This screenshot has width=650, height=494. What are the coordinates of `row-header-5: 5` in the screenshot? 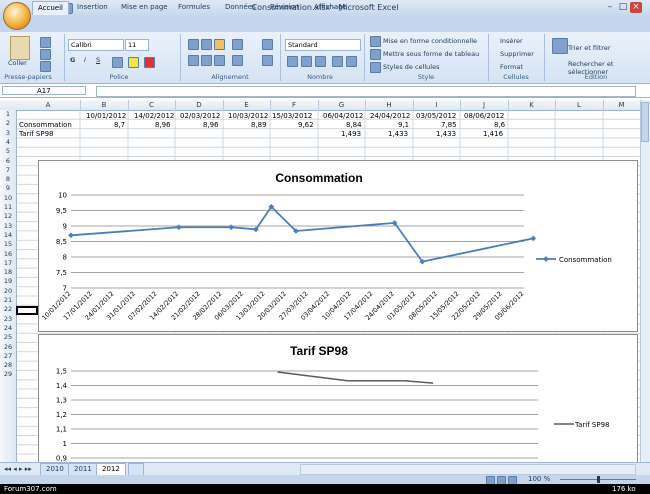 It's located at (8, 151).